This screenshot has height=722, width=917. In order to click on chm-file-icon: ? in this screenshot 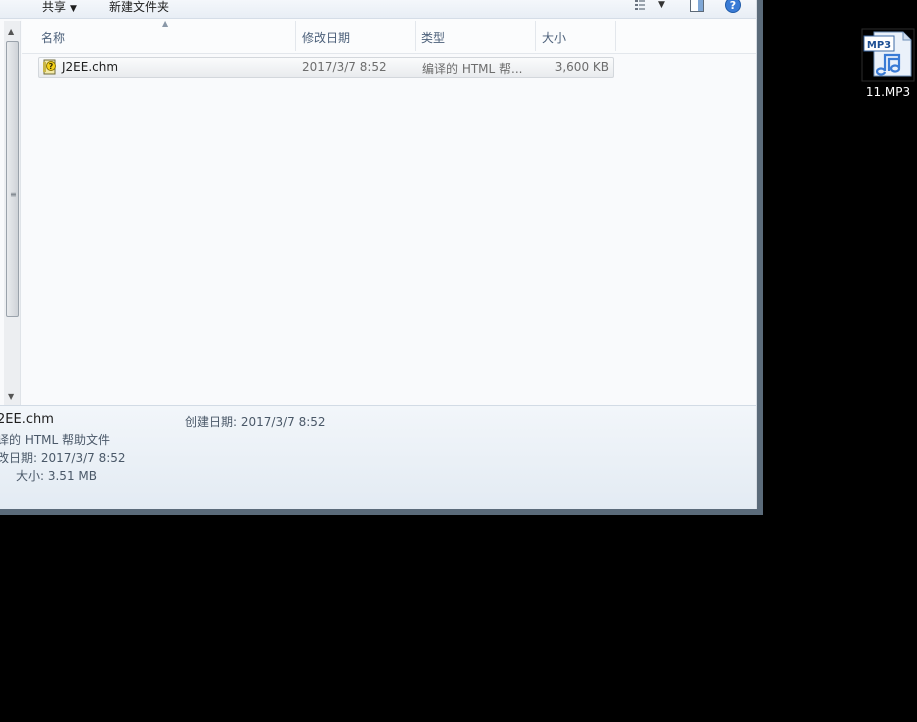, I will do `click(49, 67)`.